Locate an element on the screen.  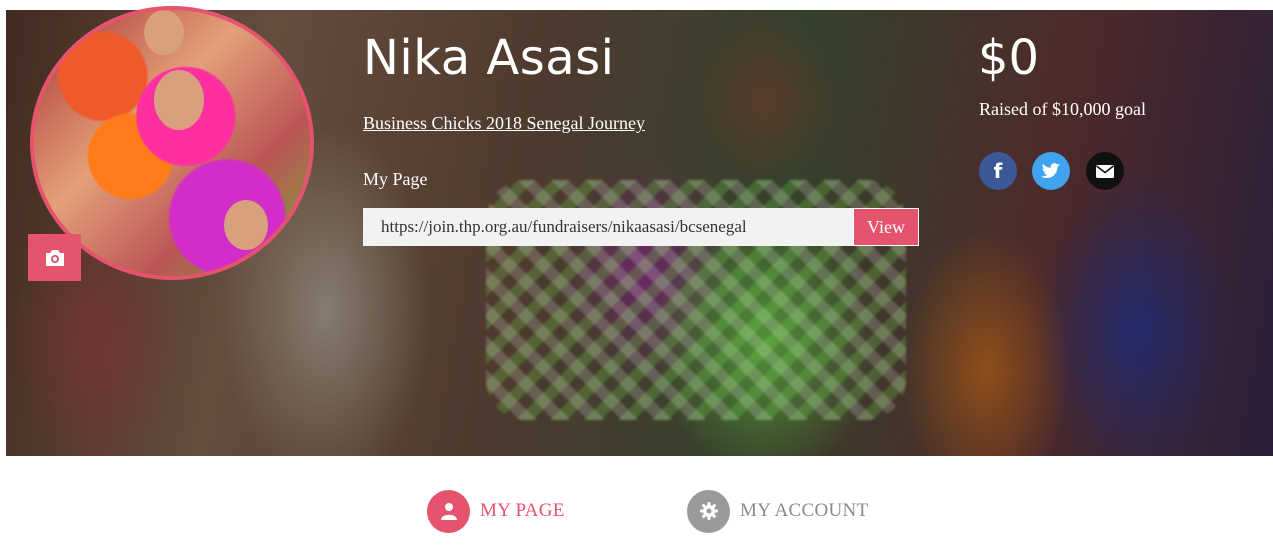
tab-my-account-label: MY ACCOUNT is located at coordinates (804, 510).